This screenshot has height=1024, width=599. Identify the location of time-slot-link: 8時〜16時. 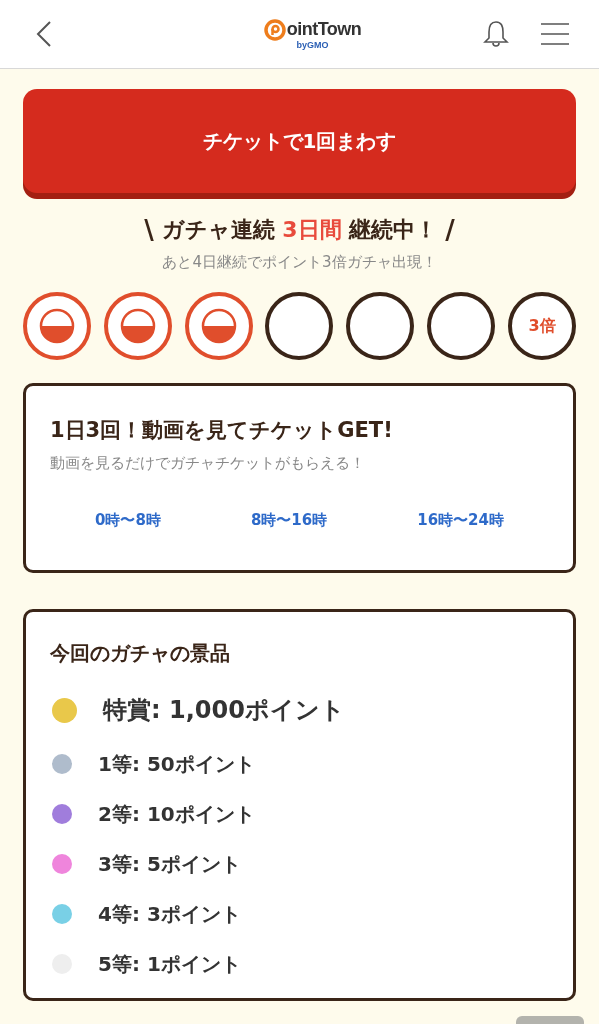
(289, 520).